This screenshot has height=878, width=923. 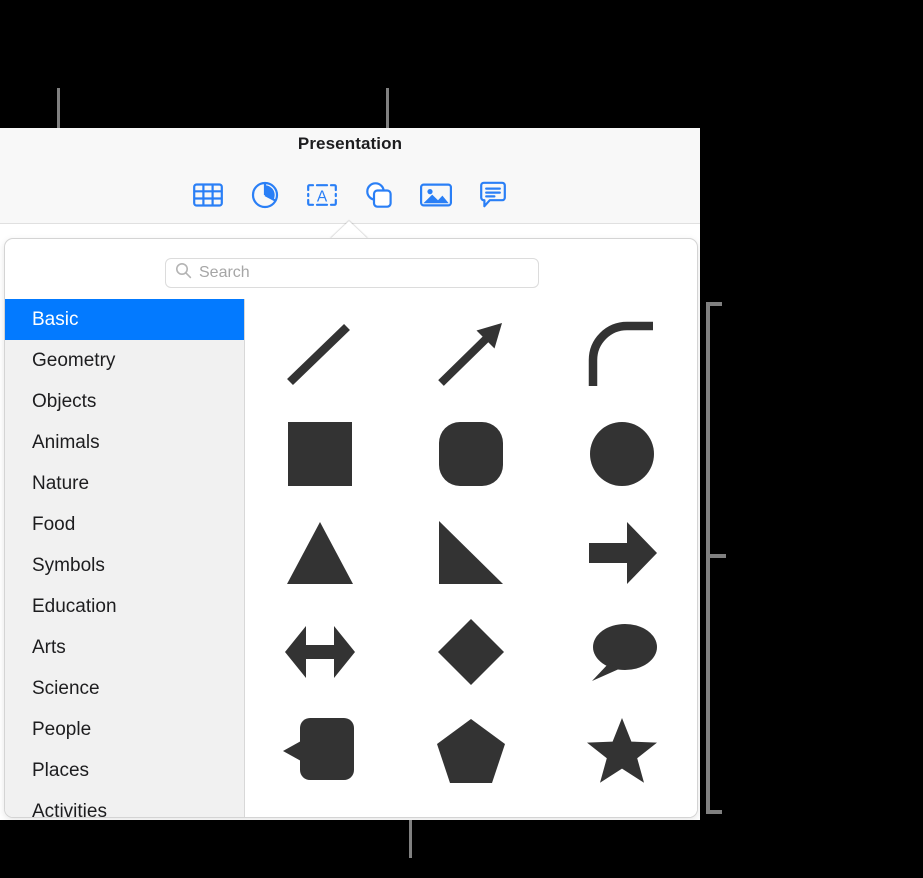 I want to click on double-arrow-shape, so click(x=320, y=651).